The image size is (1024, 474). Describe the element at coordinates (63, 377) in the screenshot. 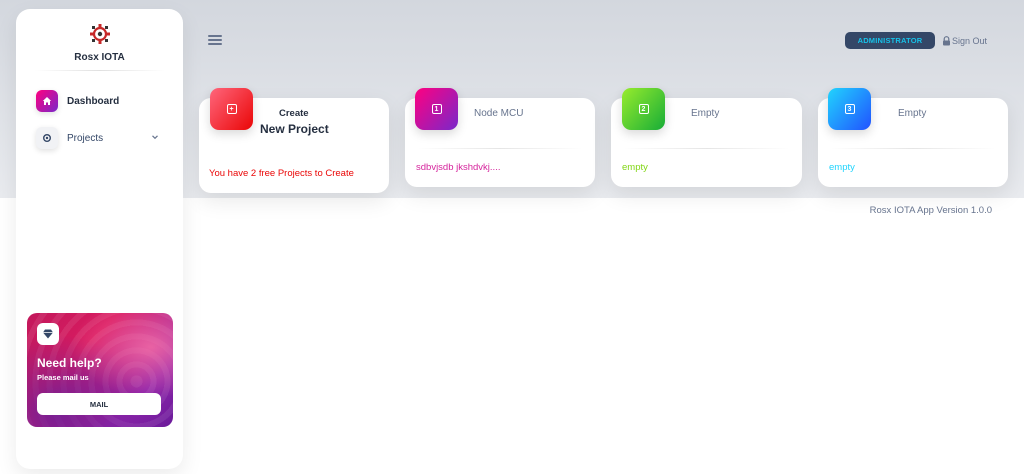

I see `help-subtitle: Please mail us` at that location.